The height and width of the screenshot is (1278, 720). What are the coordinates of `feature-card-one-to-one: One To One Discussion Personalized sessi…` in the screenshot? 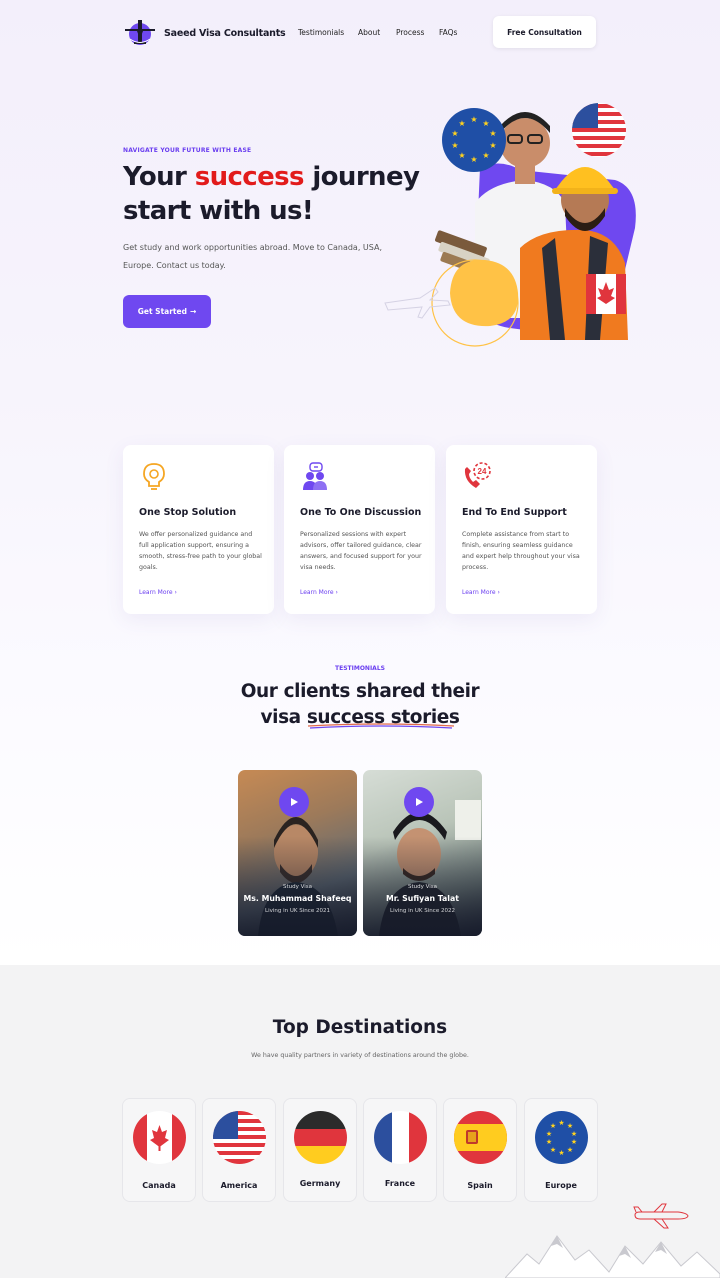 It's located at (359, 529).